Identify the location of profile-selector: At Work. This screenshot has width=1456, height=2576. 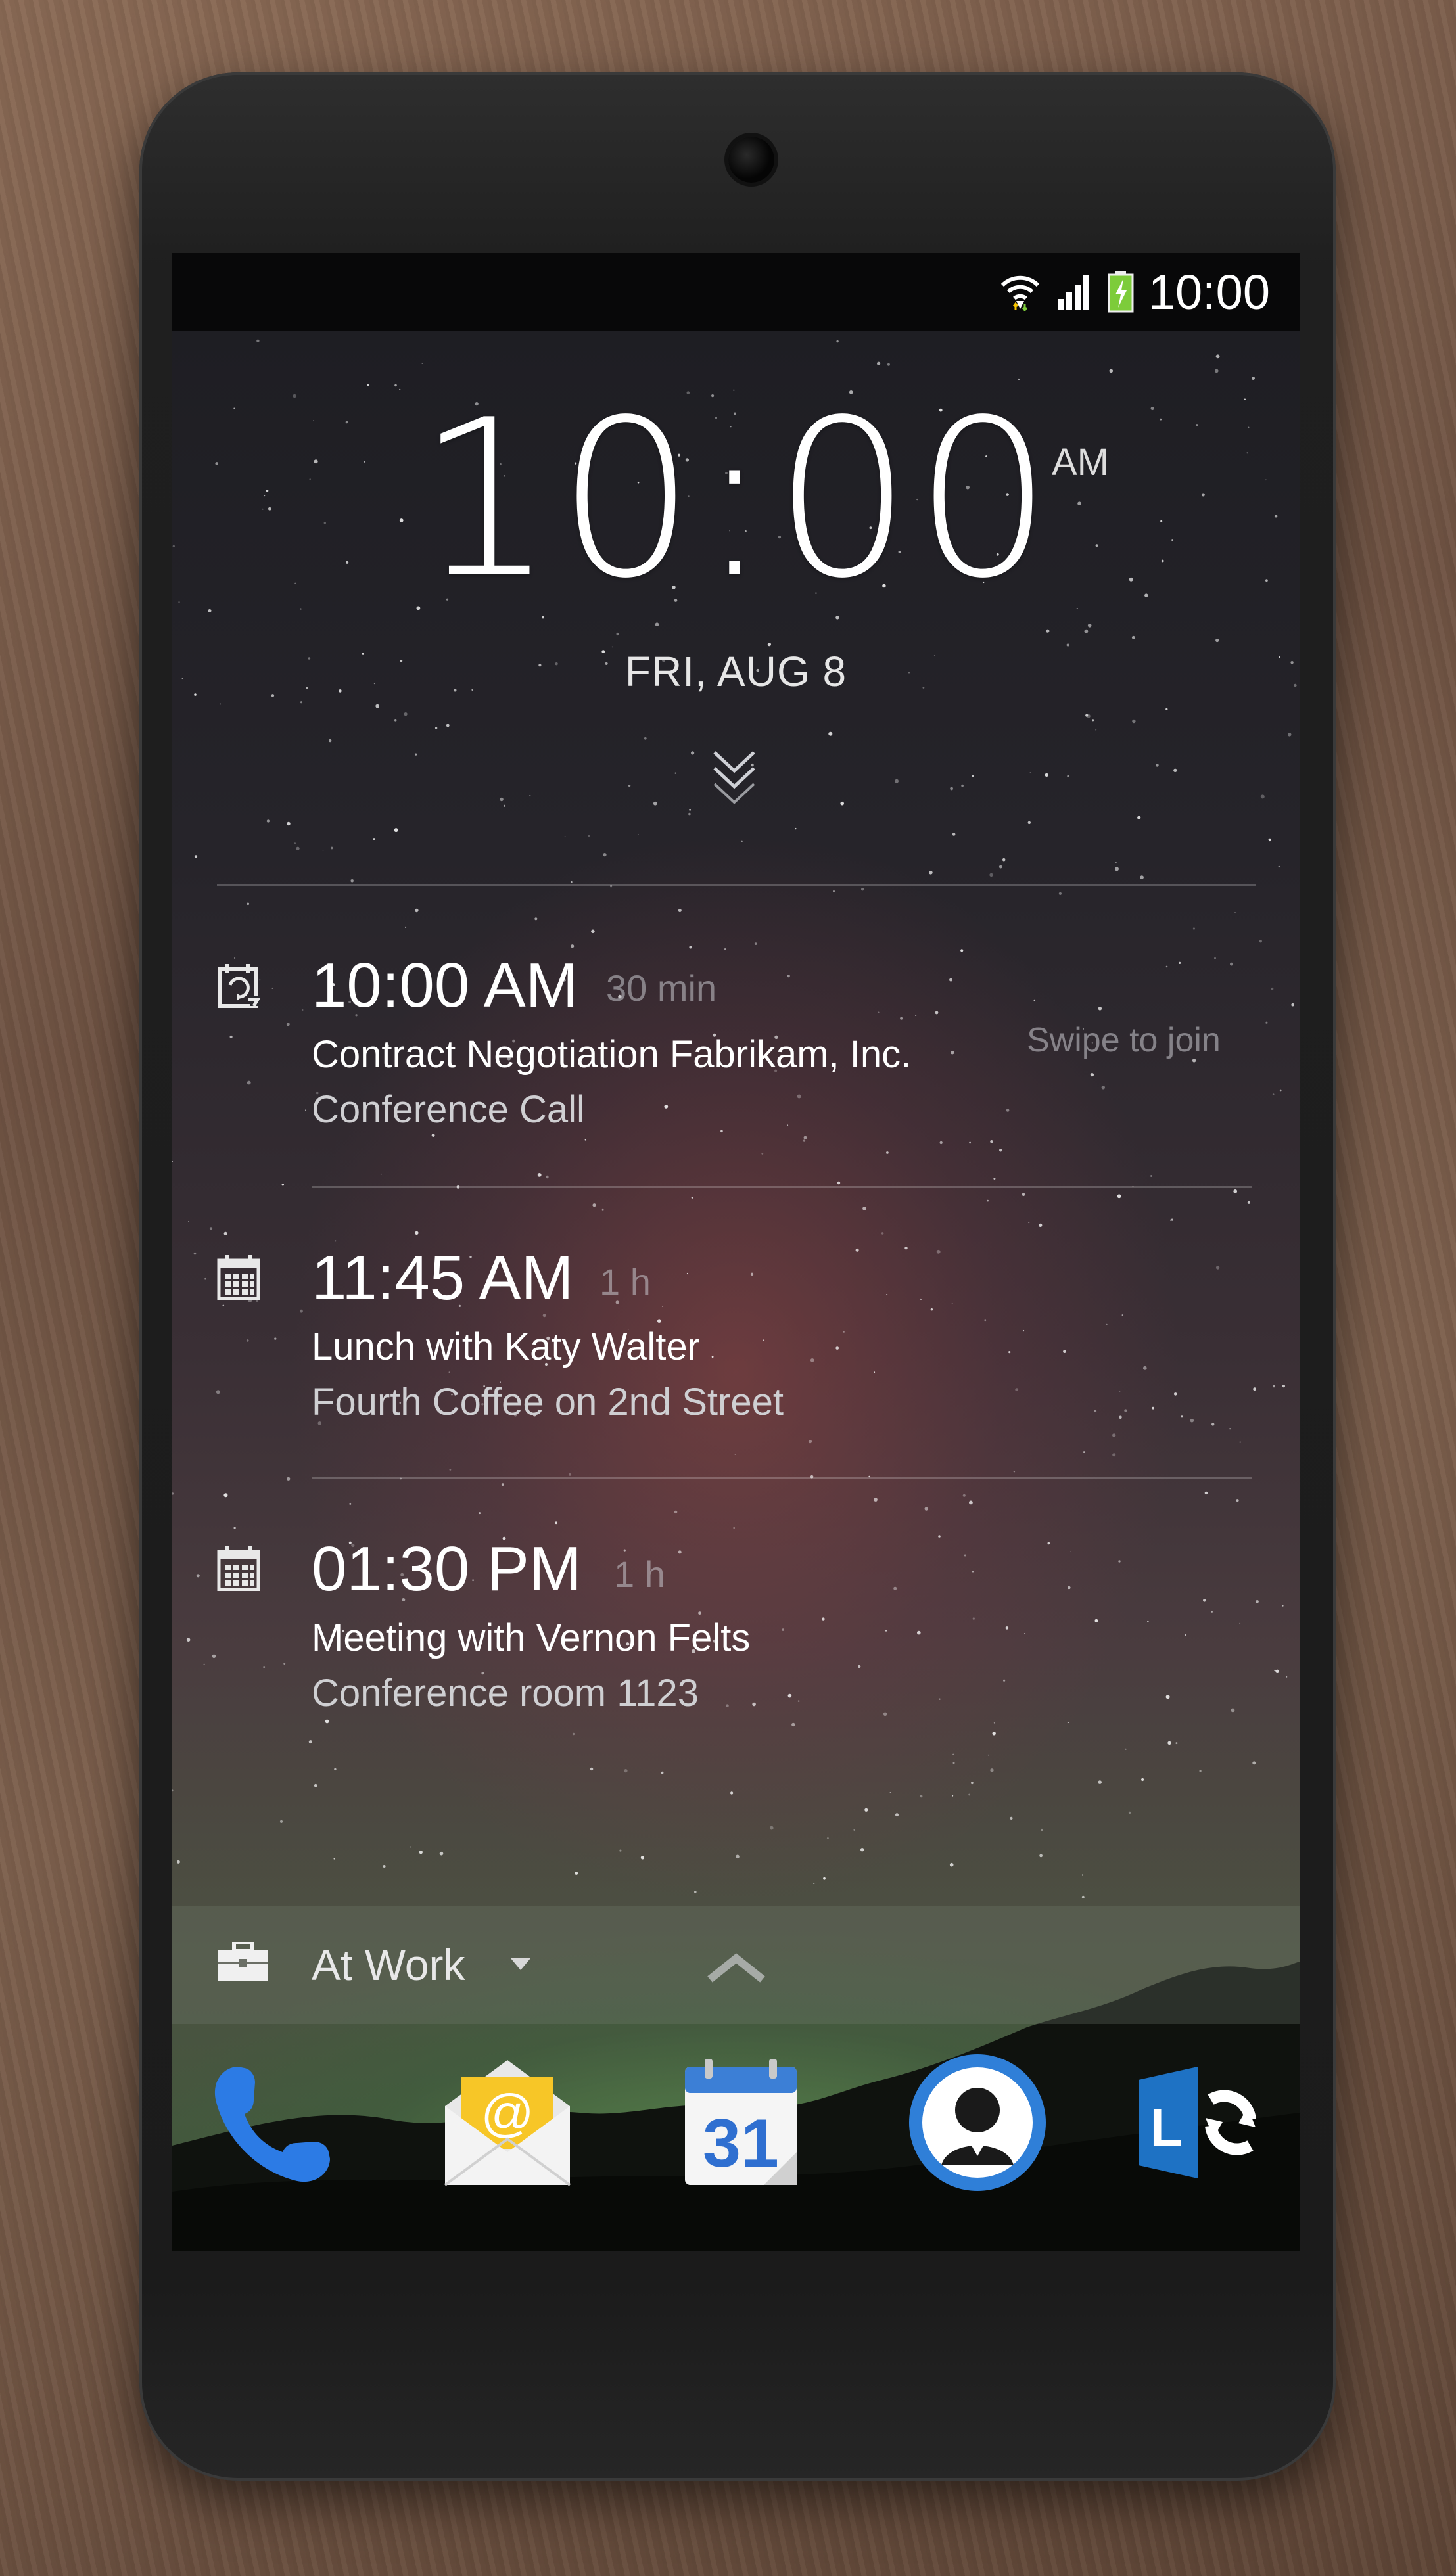
(736, 1965).